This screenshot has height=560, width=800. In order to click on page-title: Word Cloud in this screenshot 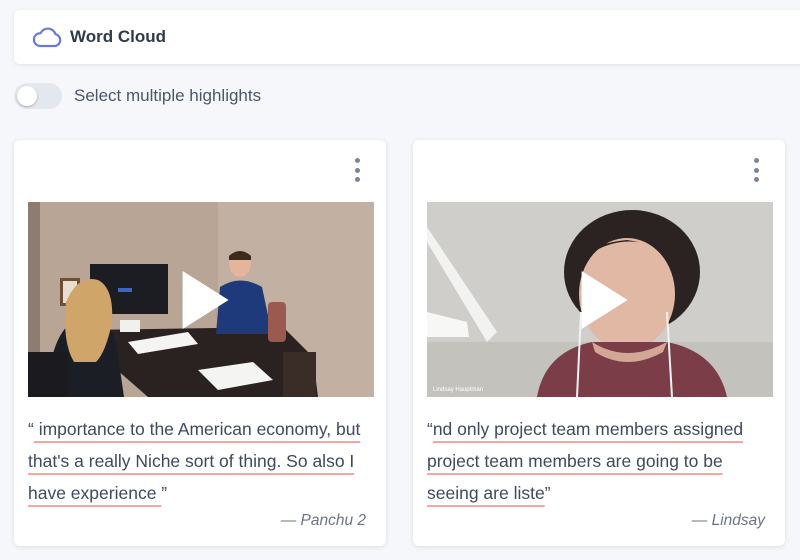, I will do `click(118, 36)`.